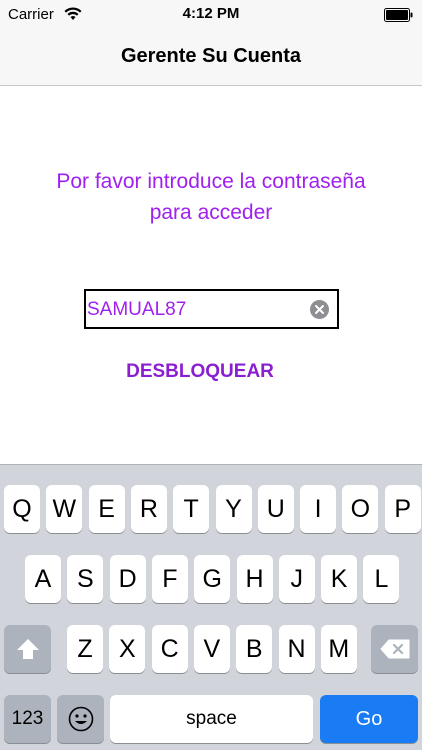  Describe the element at coordinates (169, 649) in the screenshot. I see `key-c: C` at that location.